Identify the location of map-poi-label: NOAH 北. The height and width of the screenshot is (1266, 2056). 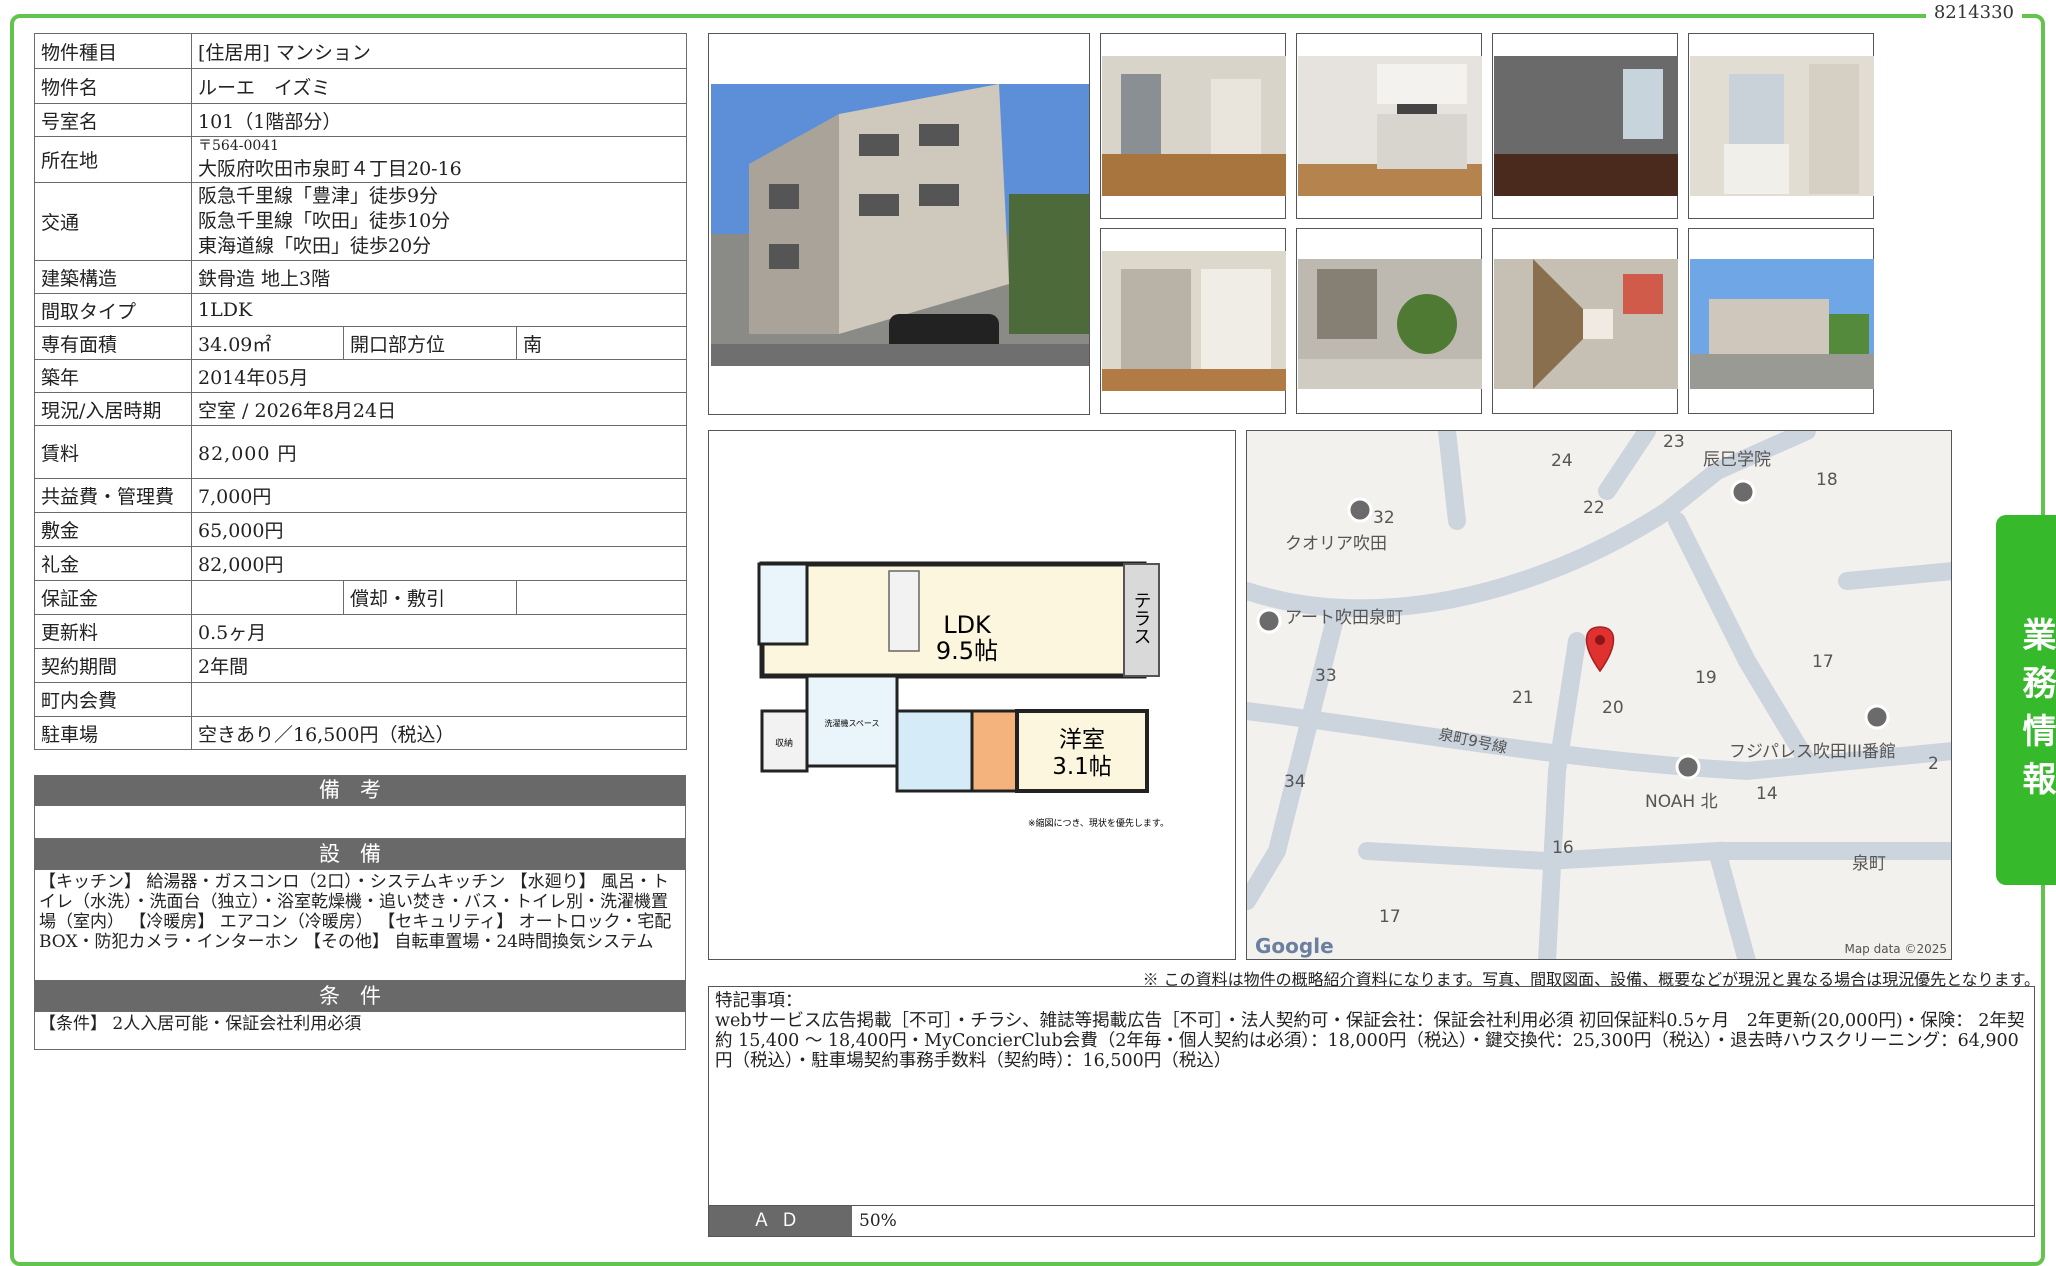
(1681, 802).